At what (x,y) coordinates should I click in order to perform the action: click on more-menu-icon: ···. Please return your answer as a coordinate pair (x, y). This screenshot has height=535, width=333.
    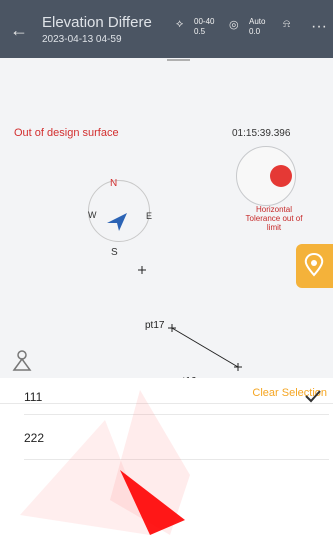
    Looking at the image, I should click on (319, 27).